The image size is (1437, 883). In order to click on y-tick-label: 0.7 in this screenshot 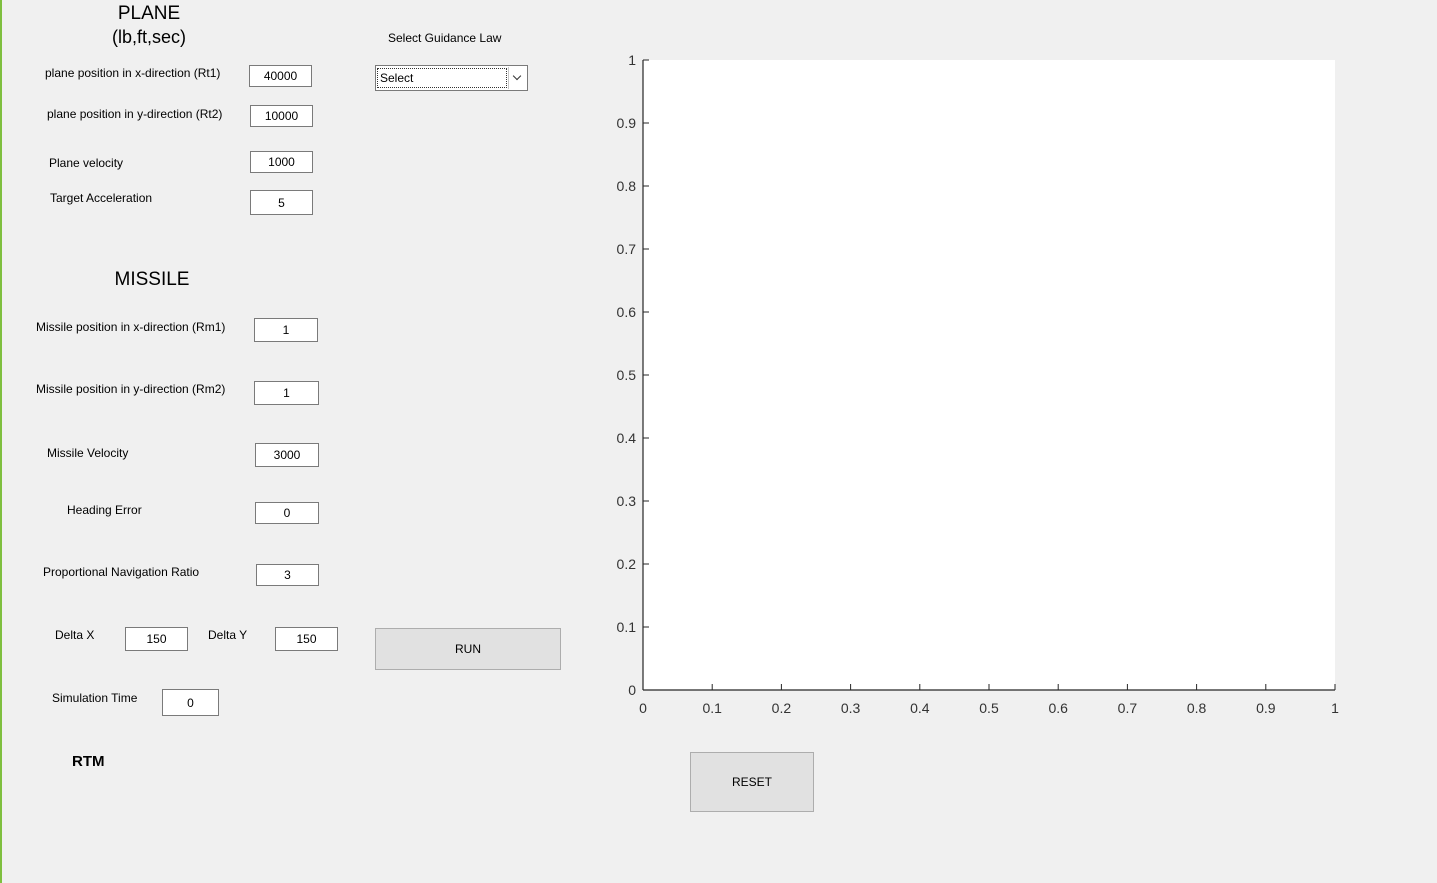, I will do `click(627, 249)`.